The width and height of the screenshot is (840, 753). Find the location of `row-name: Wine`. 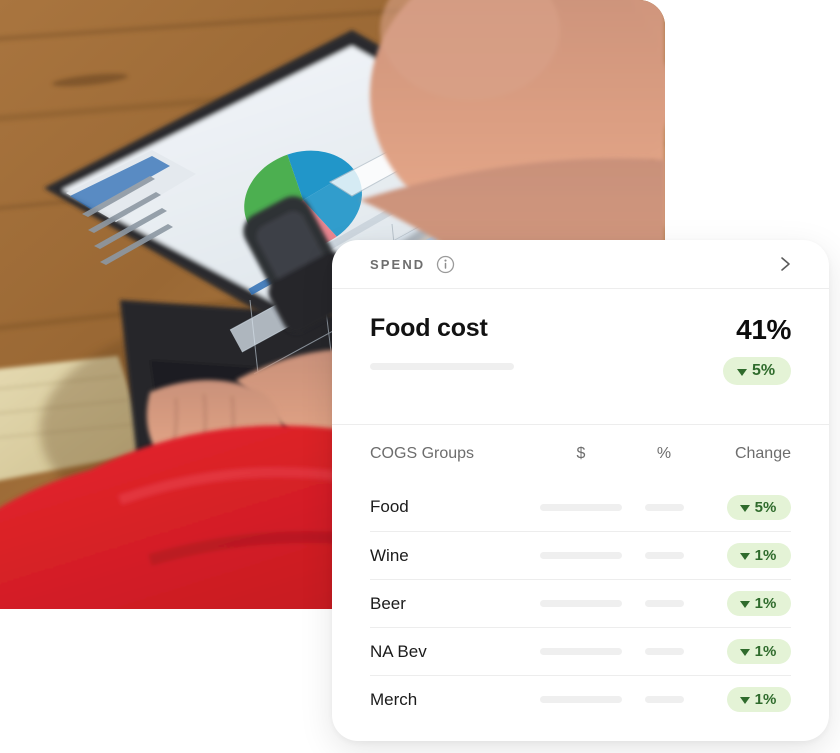

row-name: Wine is located at coordinates (389, 555).